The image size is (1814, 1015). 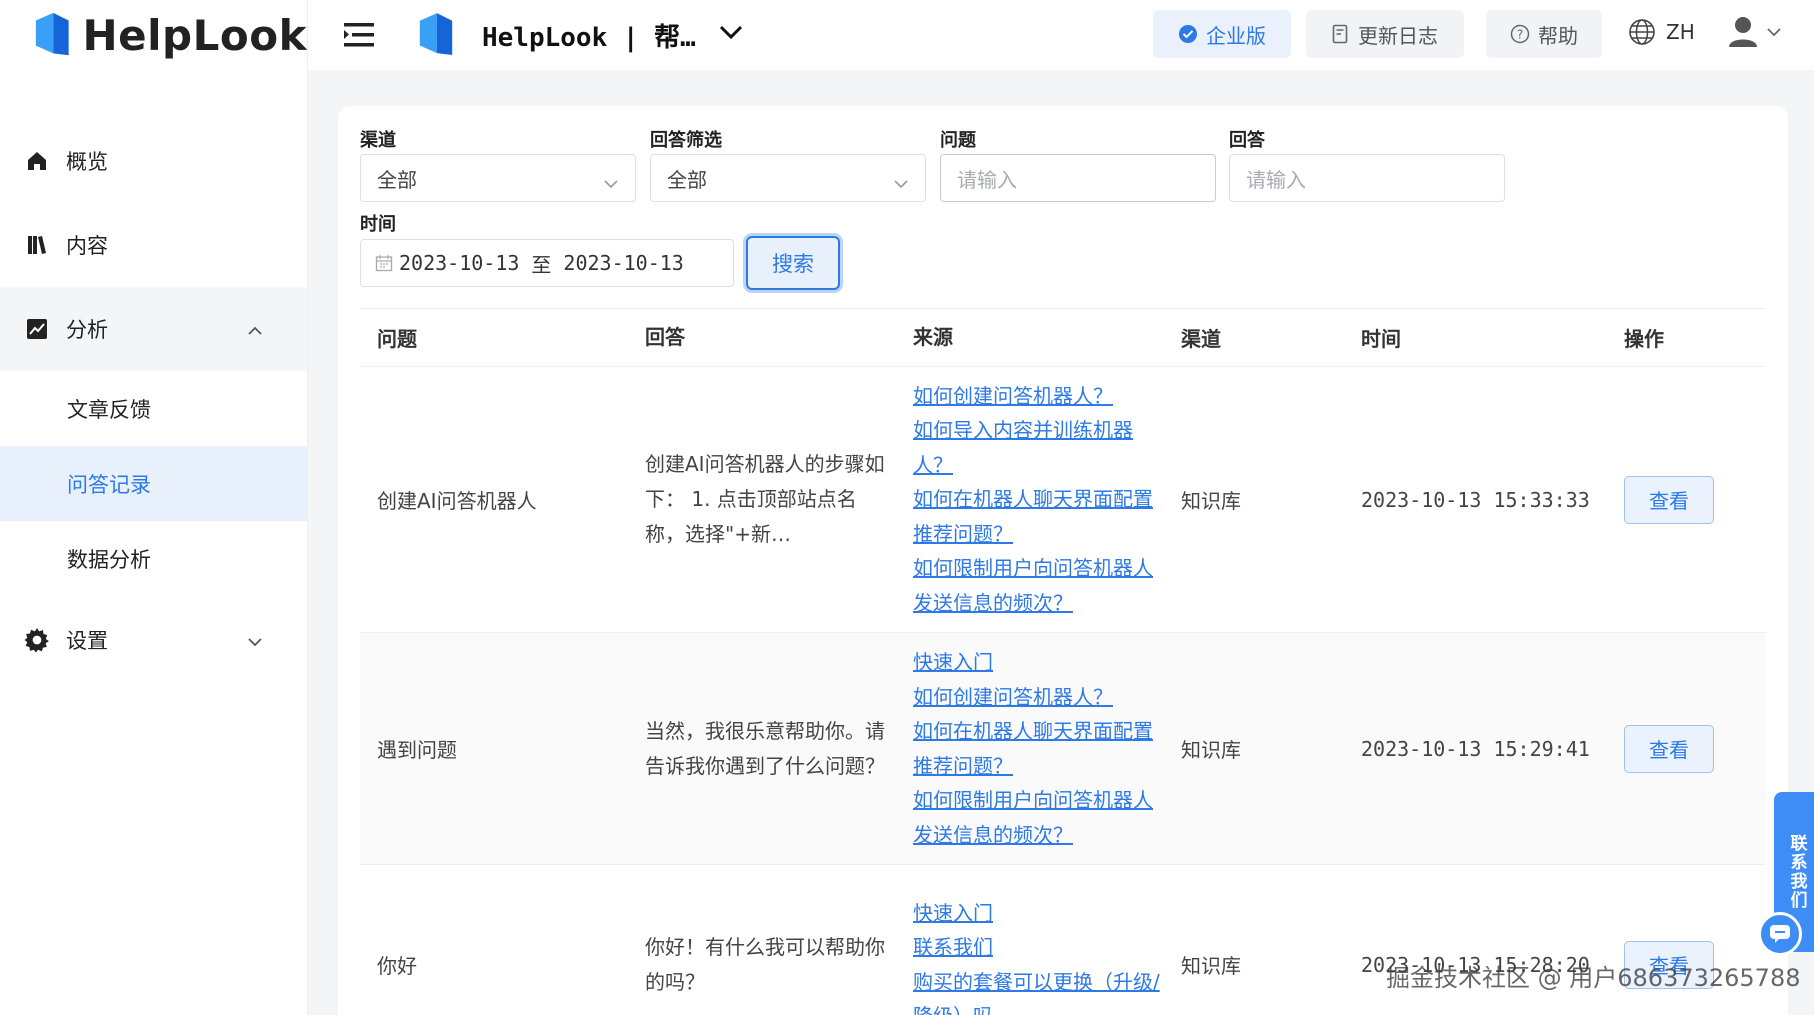 I want to click on globe-icon, so click(x=1642, y=32).